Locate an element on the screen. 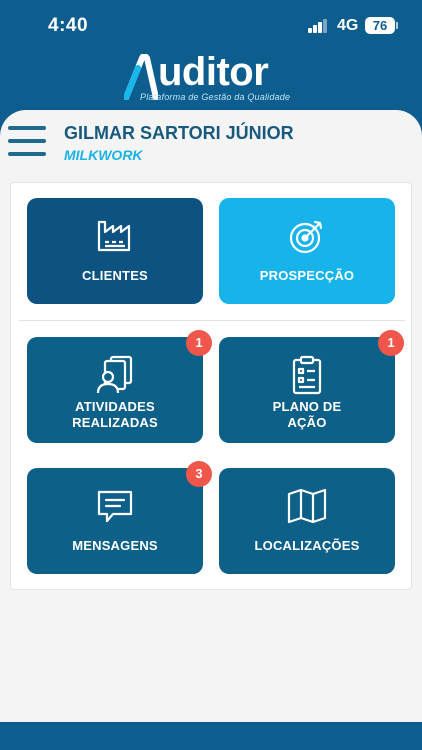 This screenshot has height=750, width=422. brand-name: uditor is located at coordinates (213, 72).